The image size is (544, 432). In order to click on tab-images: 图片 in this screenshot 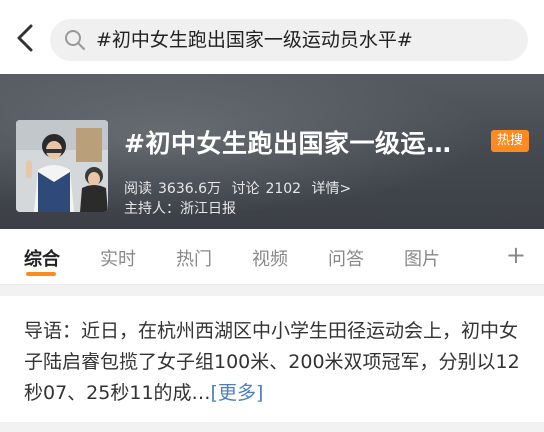, I will do `click(422, 258)`.